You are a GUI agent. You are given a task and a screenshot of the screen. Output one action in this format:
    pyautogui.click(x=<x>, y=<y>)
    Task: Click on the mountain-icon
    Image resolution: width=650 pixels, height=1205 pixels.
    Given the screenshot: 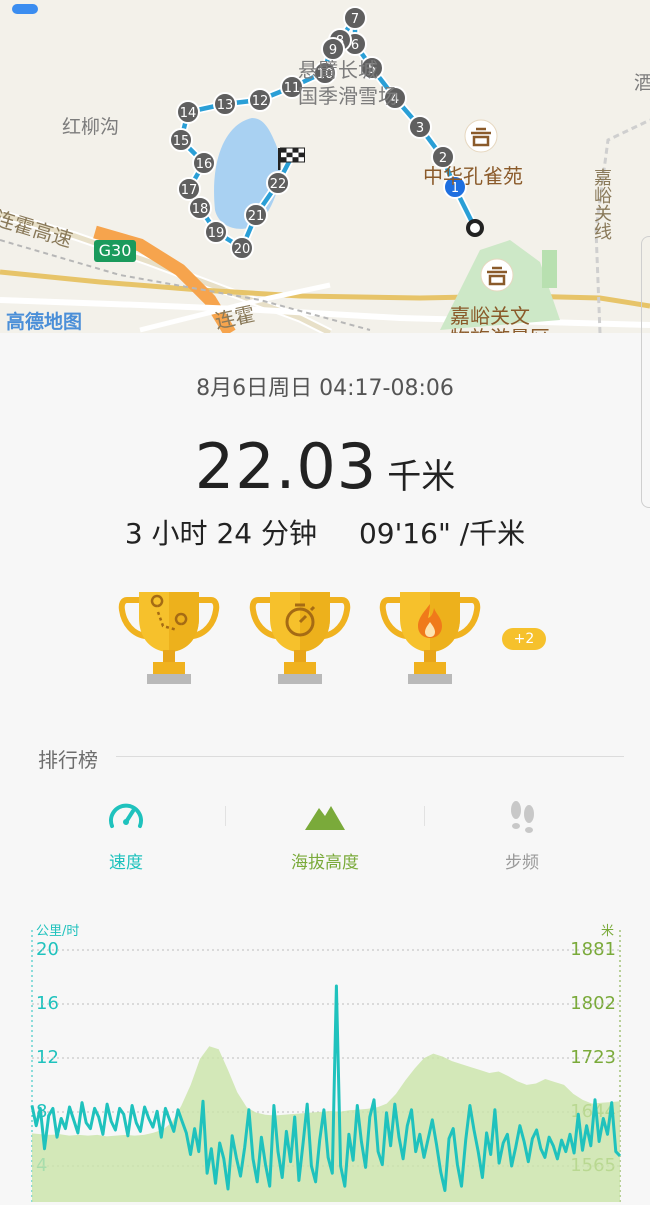 What is the action you would take?
    pyautogui.click(x=325, y=816)
    